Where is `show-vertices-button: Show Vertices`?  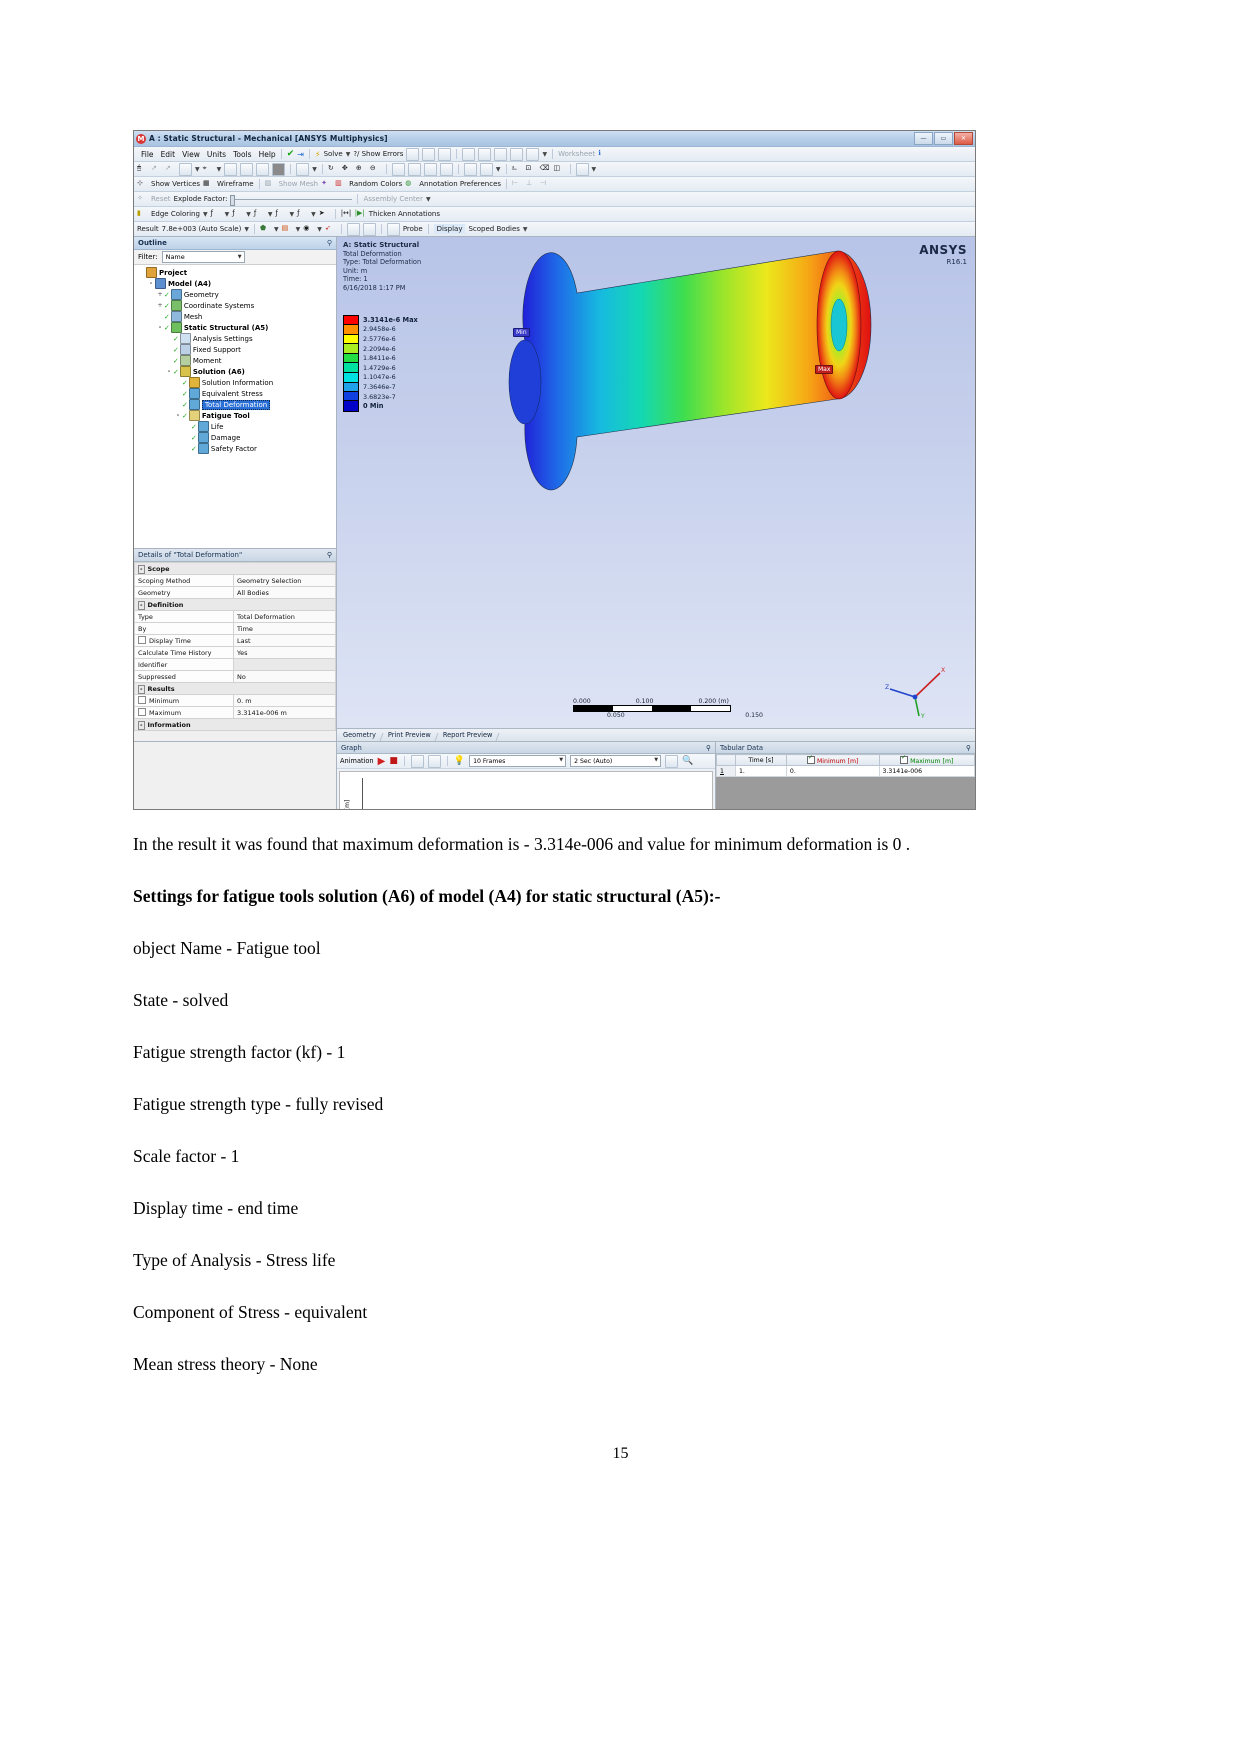 show-vertices-button: Show Vertices is located at coordinates (175, 184).